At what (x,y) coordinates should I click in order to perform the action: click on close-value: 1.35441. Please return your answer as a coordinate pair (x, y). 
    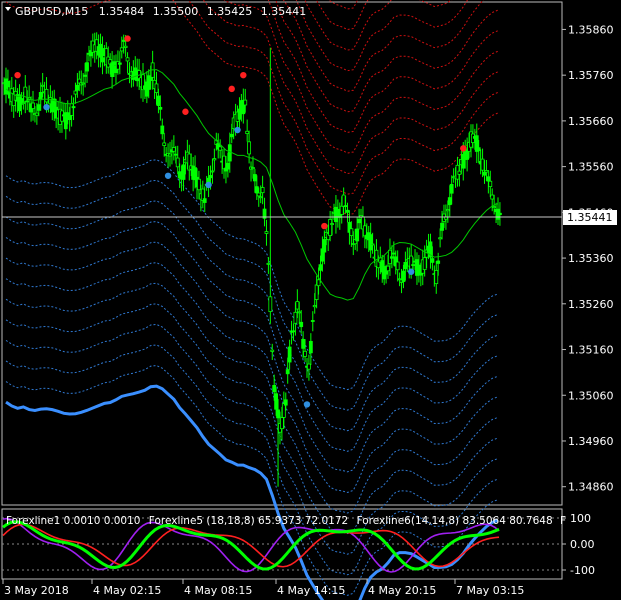
    Looking at the image, I should click on (284, 11).